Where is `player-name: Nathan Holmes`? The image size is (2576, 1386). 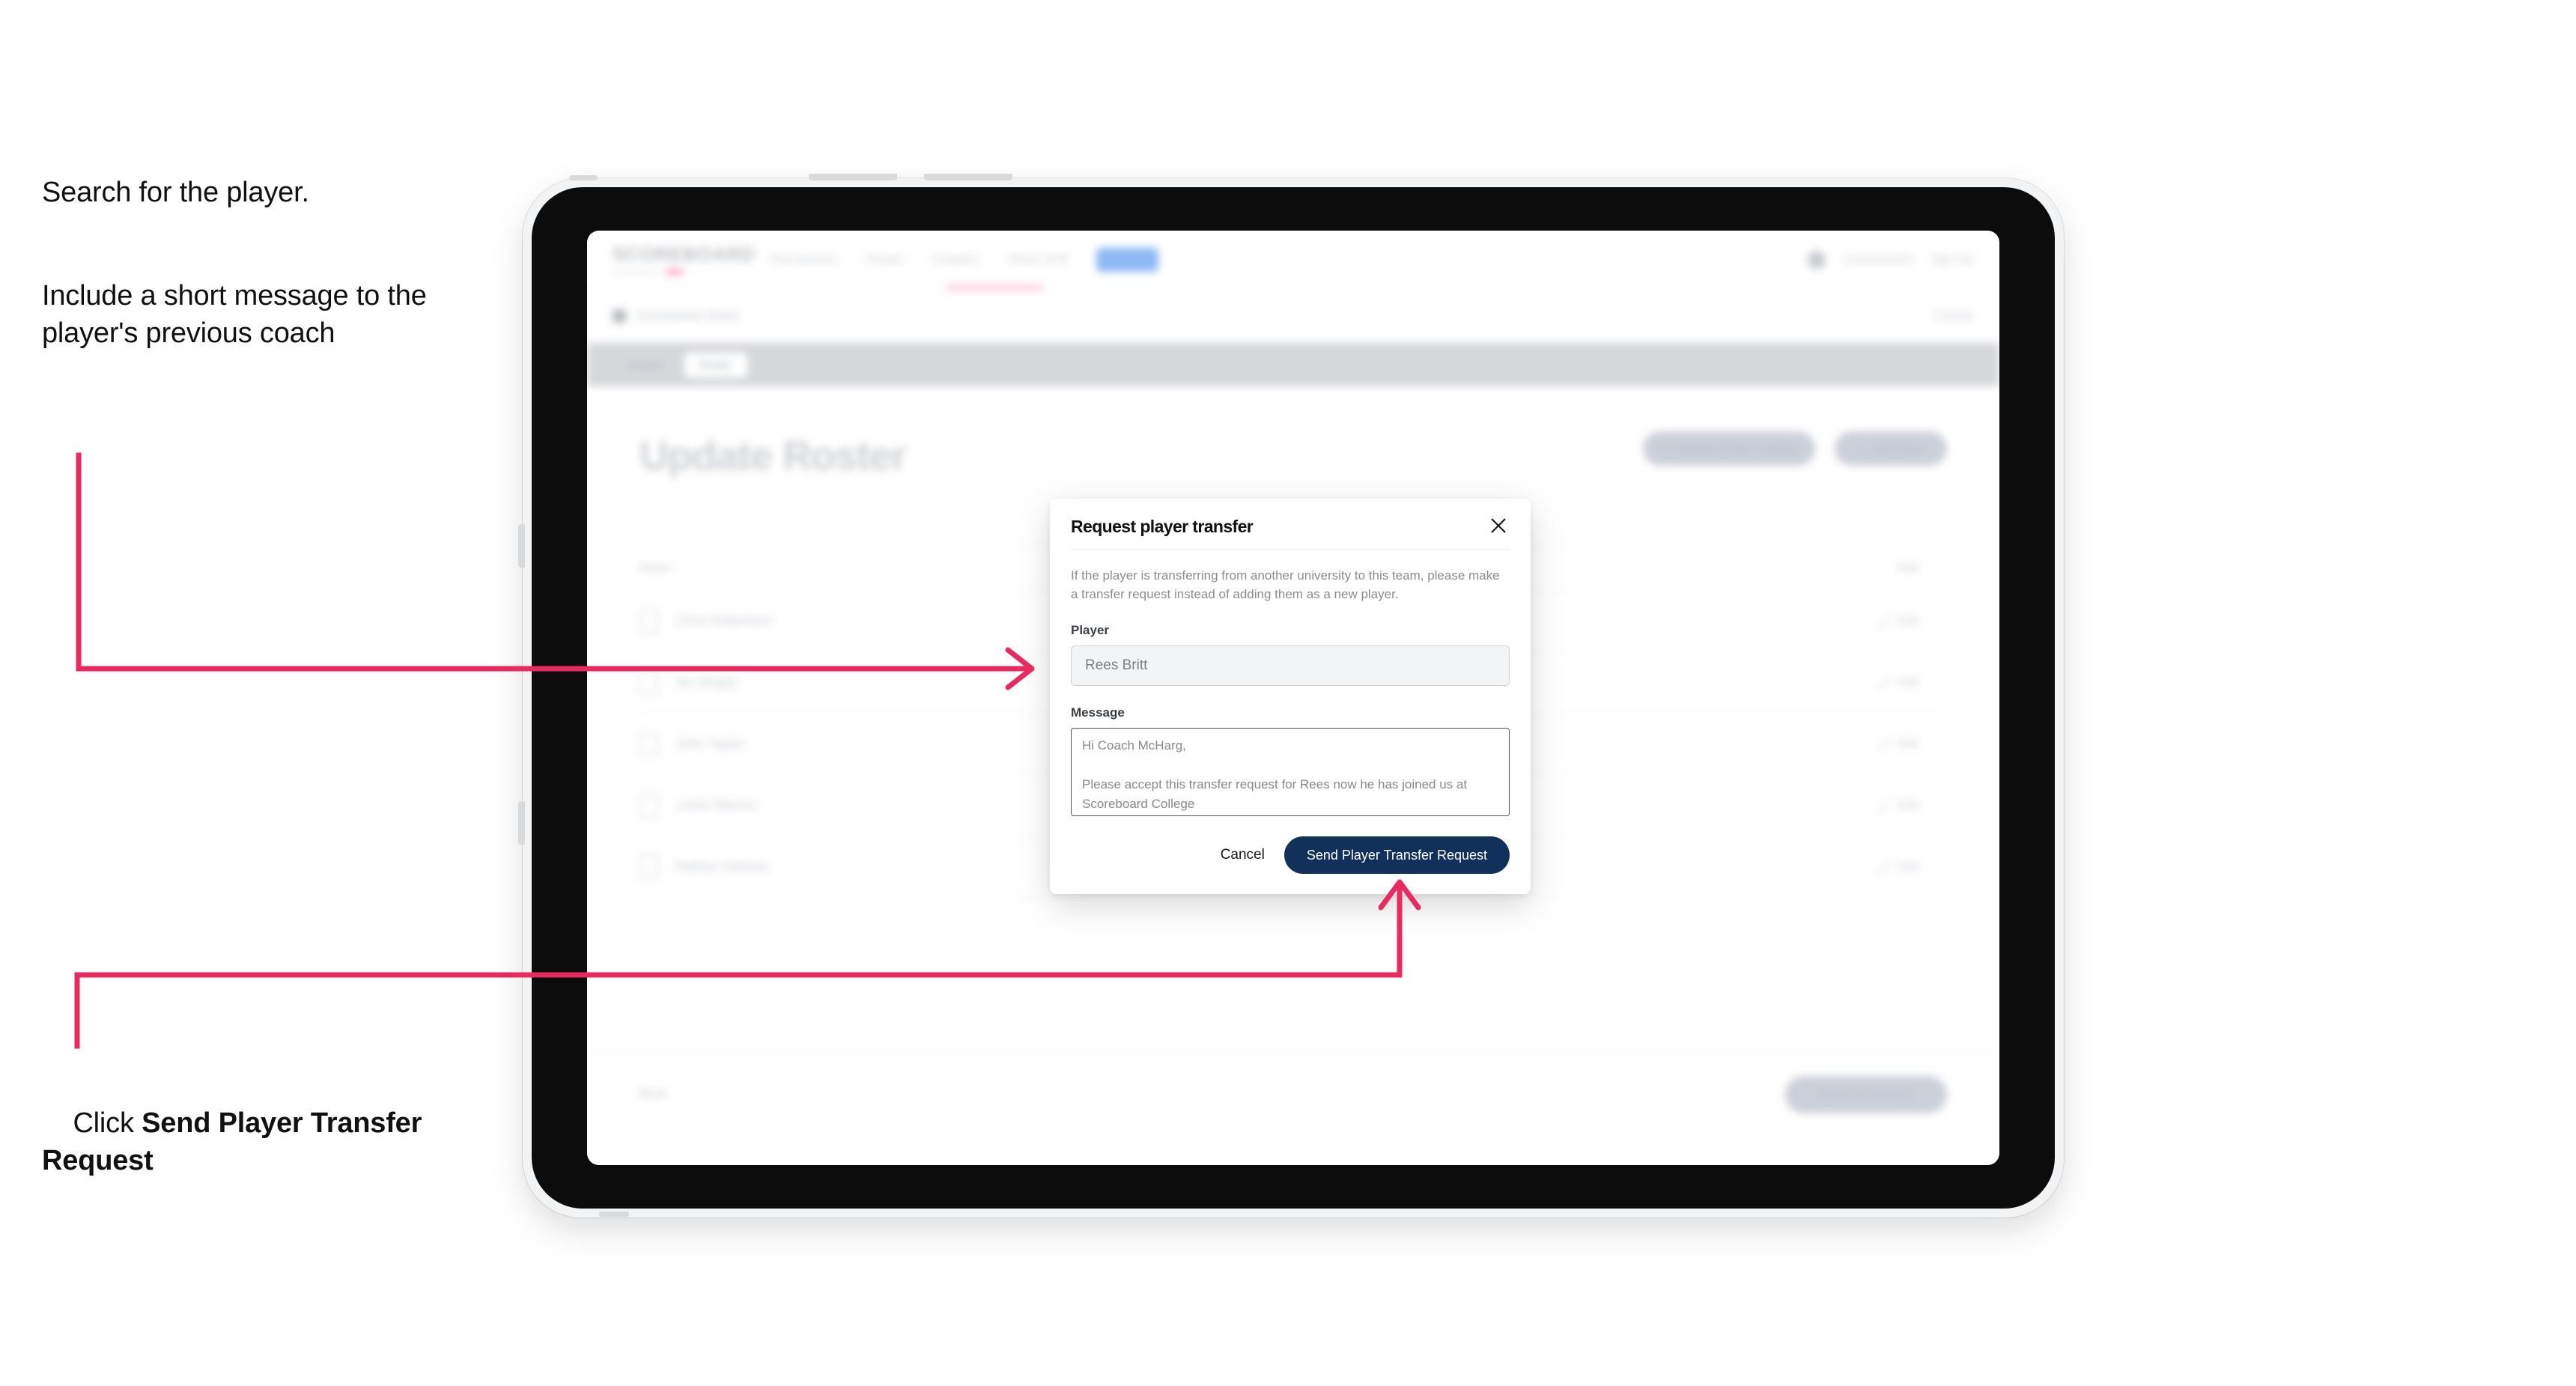 player-name: Nathan Holmes is located at coordinates (722, 867).